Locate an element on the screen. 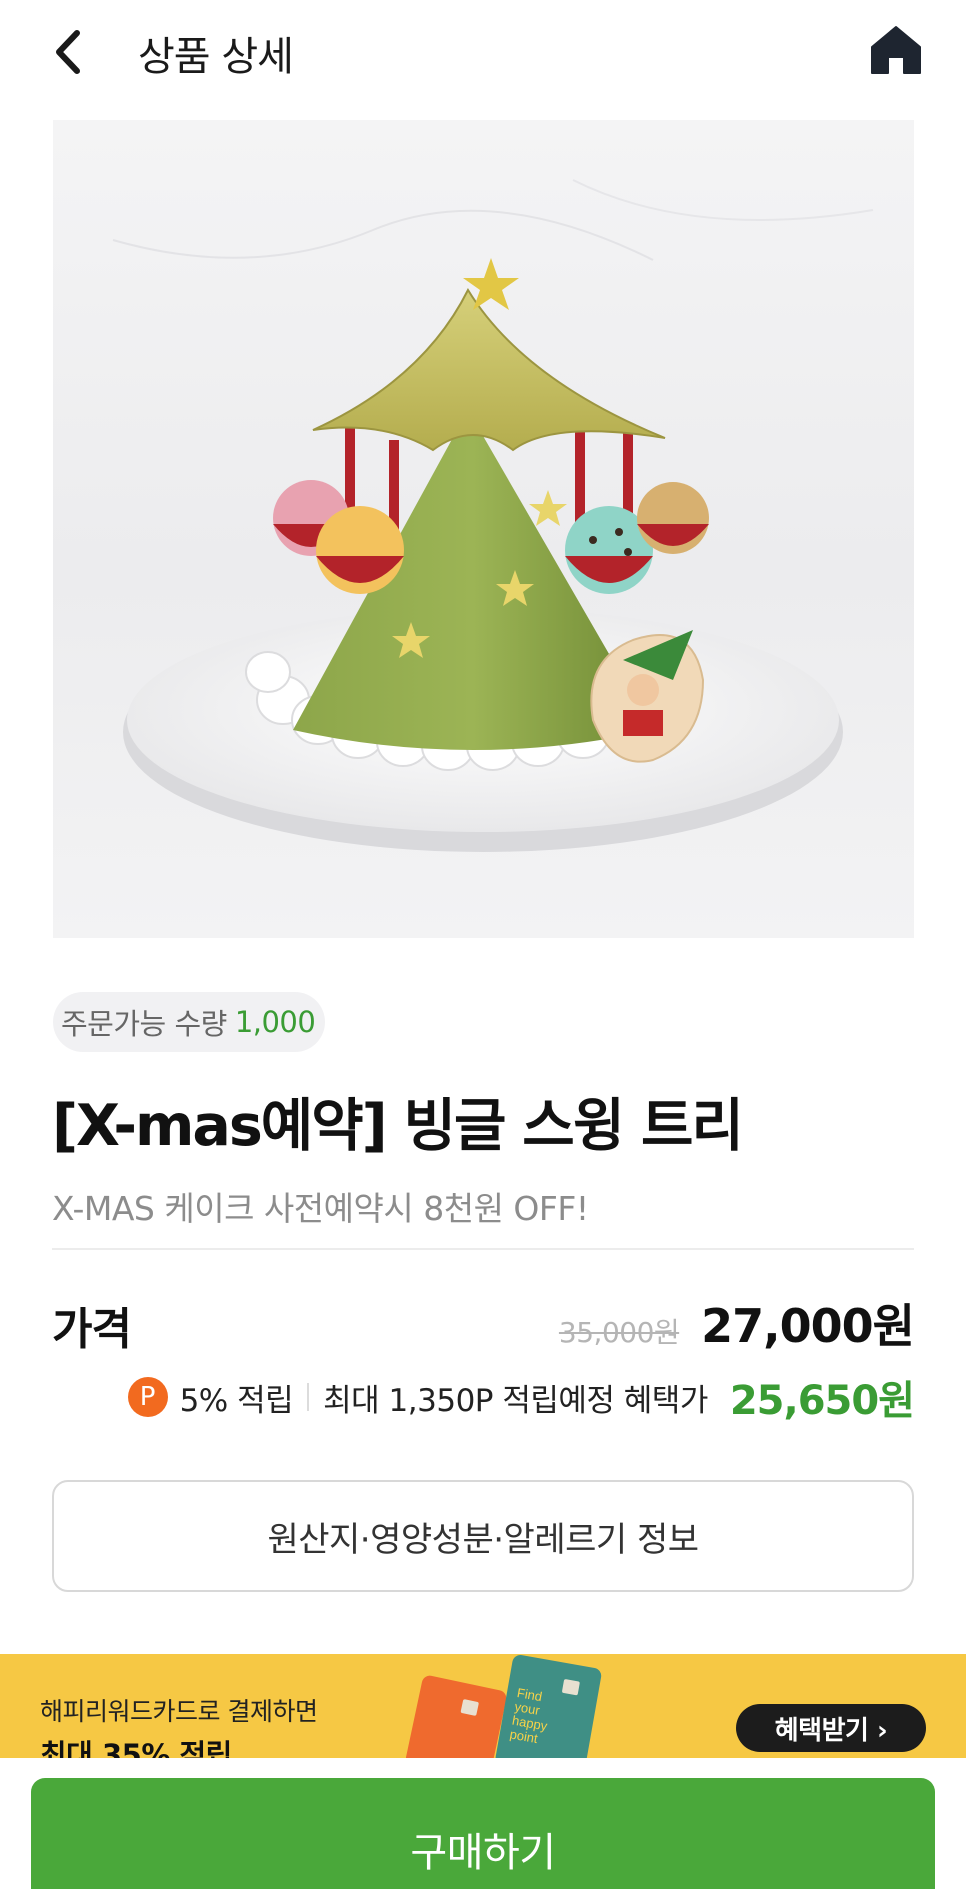 Image resolution: width=966 pixels, height=1889 pixels. original-price: 35,000원 is located at coordinates (619, 1332).